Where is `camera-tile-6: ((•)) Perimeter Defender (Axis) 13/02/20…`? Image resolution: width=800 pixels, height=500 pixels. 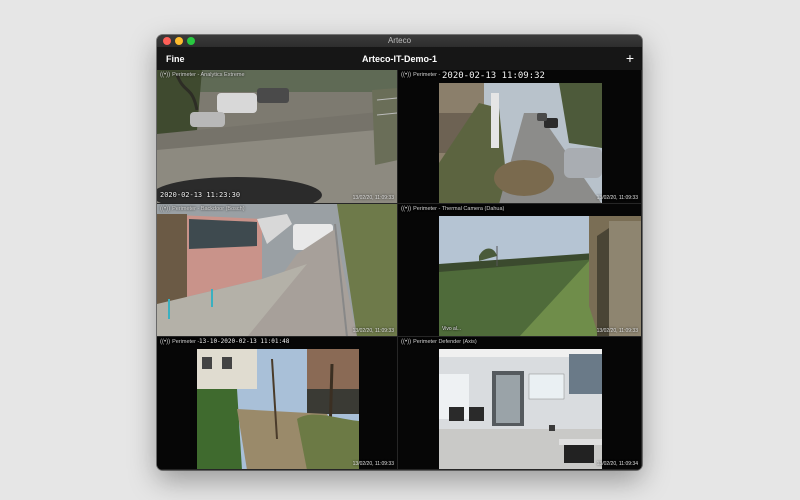
camera-tile-6: ((•)) Perimeter Defender (Axis) 13/02/20… is located at coordinates (520, 403).